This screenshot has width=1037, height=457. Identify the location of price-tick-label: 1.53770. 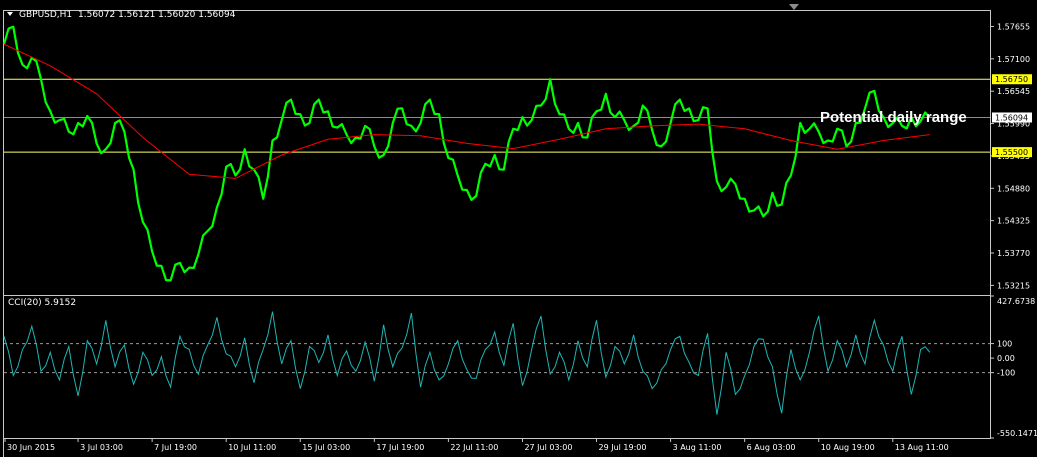
(1013, 253).